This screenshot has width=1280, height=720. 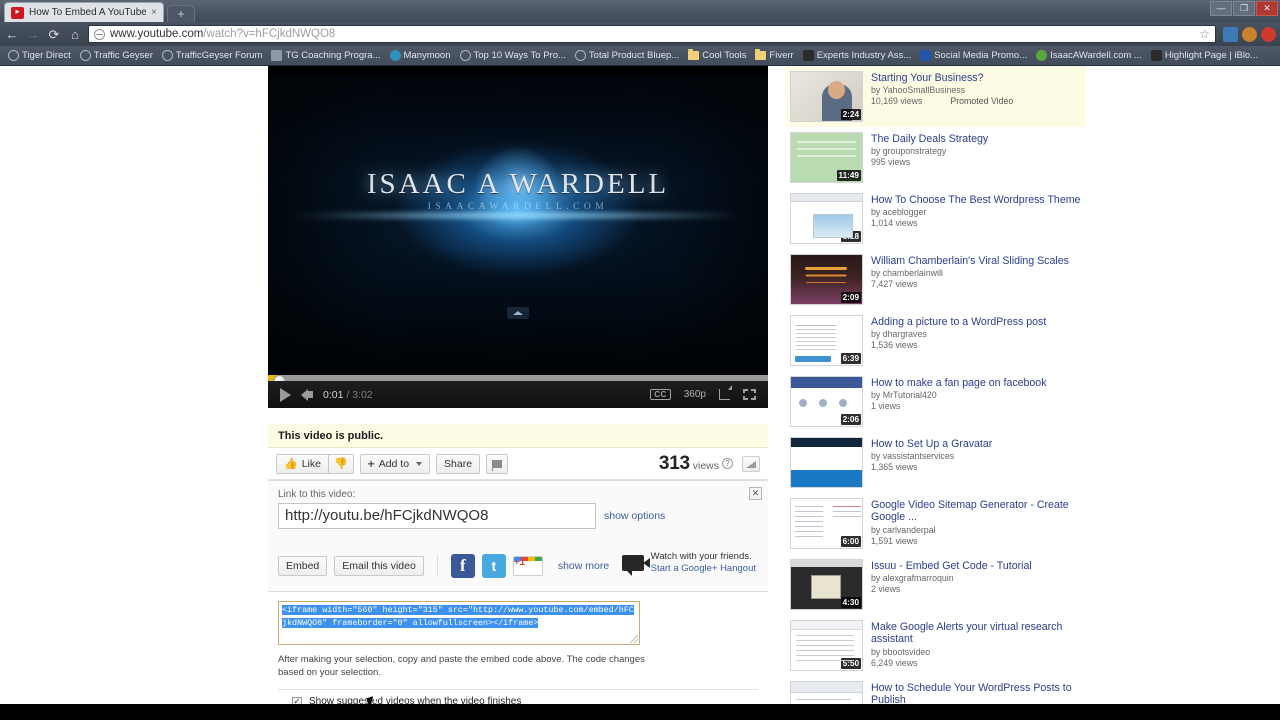 What do you see at coordinates (437, 516) in the screenshot?
I see `share-link-input: http://youtu.be/hFCjkdNWQO8` at bounding box center [437, 516].